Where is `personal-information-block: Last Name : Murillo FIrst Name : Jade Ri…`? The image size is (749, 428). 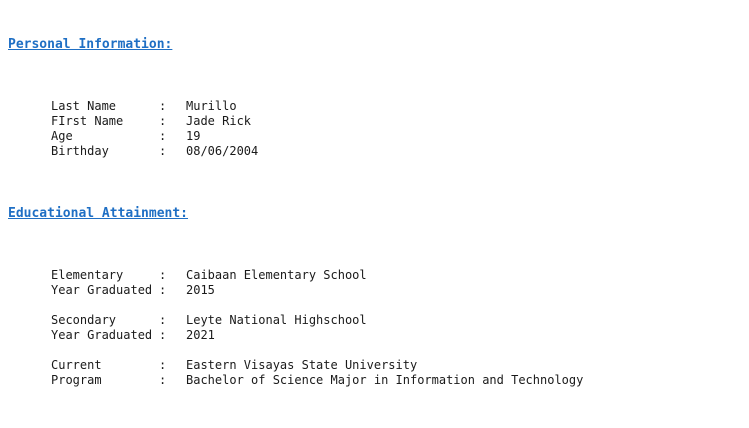 personal-information-block: Last Name : Murillo FIrst Name : Jade Ri… is located at coordinates (154, 129).